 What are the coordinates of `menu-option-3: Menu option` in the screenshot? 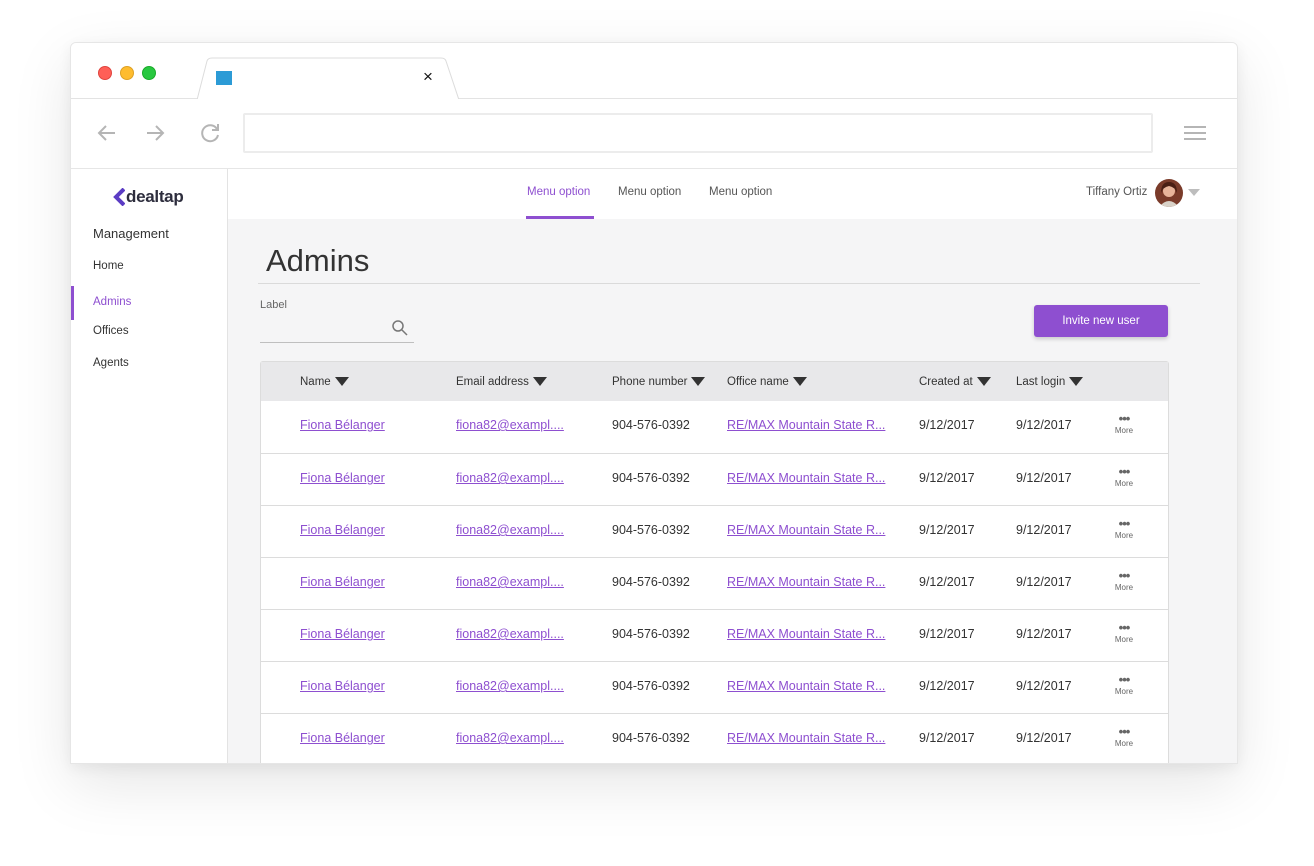 It's located at (740, 192).